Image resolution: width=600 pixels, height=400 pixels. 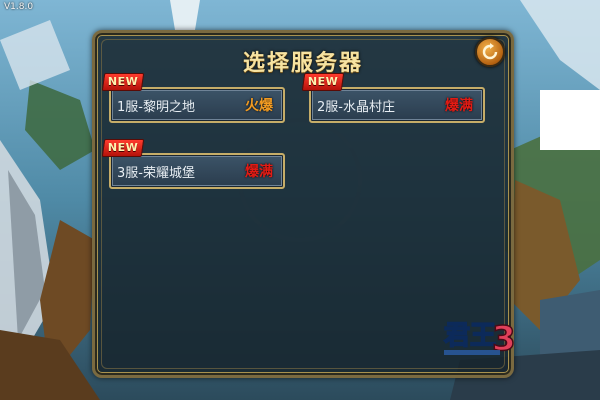 I want to click on refresh-button, so click(x=490, y=52).